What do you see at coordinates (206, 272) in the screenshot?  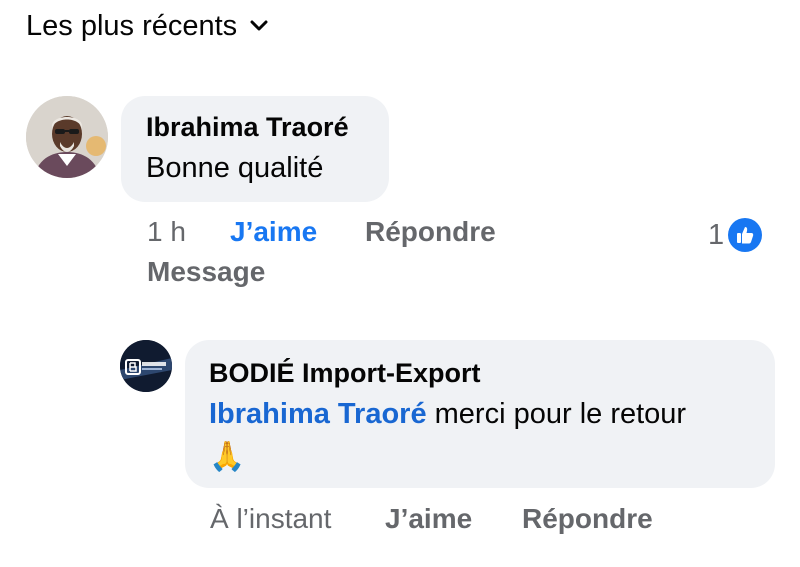 I see `message-button: Message` at bounding box center [206, 272].